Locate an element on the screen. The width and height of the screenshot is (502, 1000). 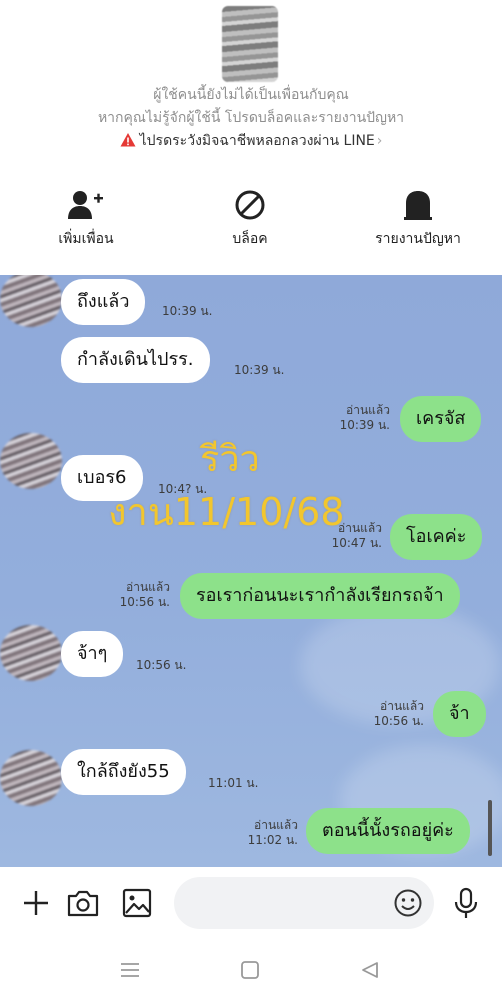
outgoing-message: รอเราก่อนนะเรากำลังเรียกรถจ้า is located at coordinates (320, 596).